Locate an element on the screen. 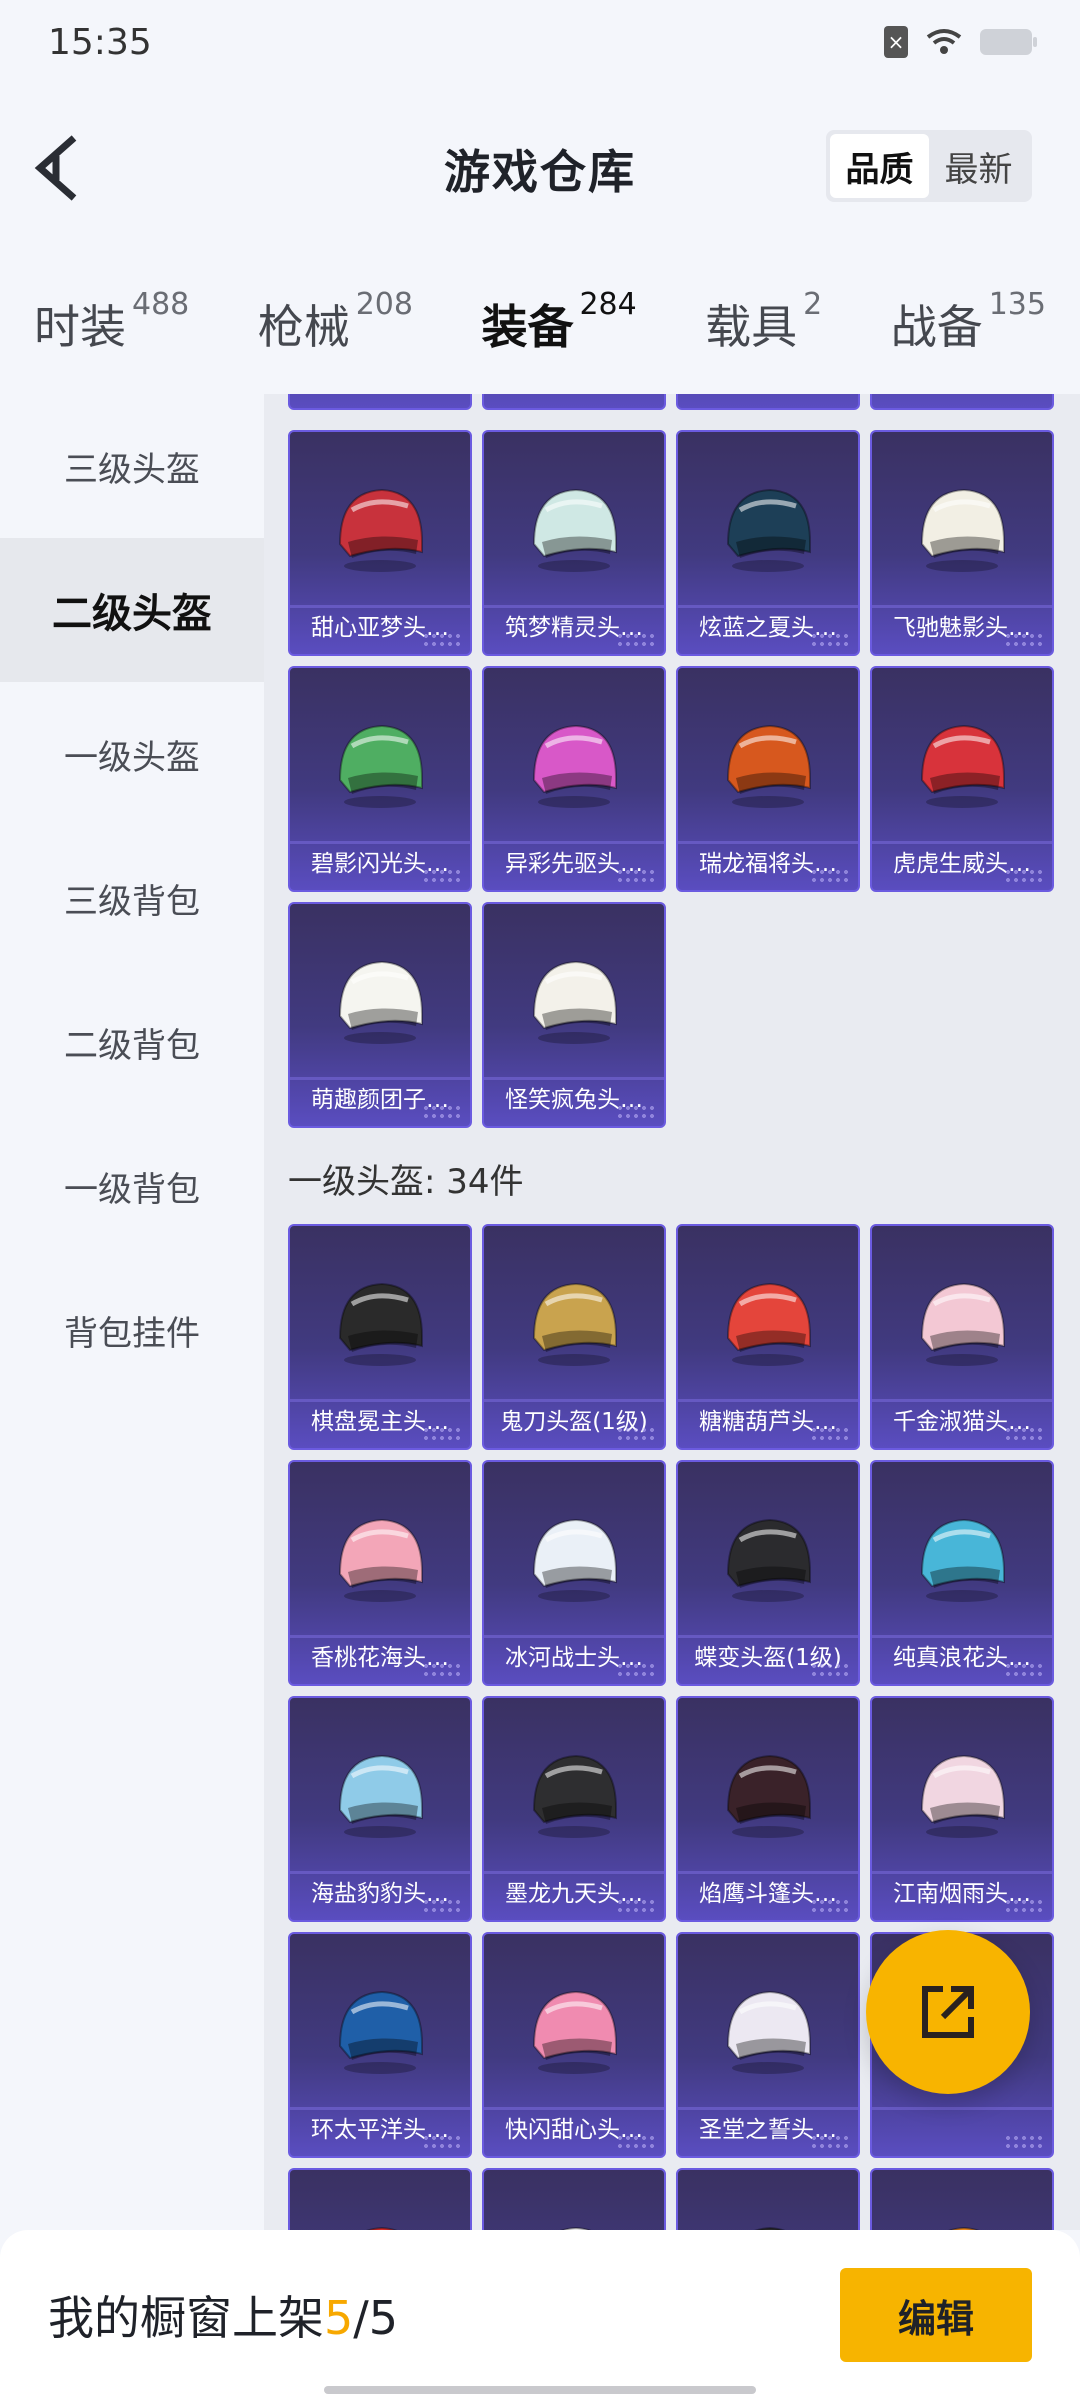  showcase-total: /5 is located at coordinates (376, 2318).